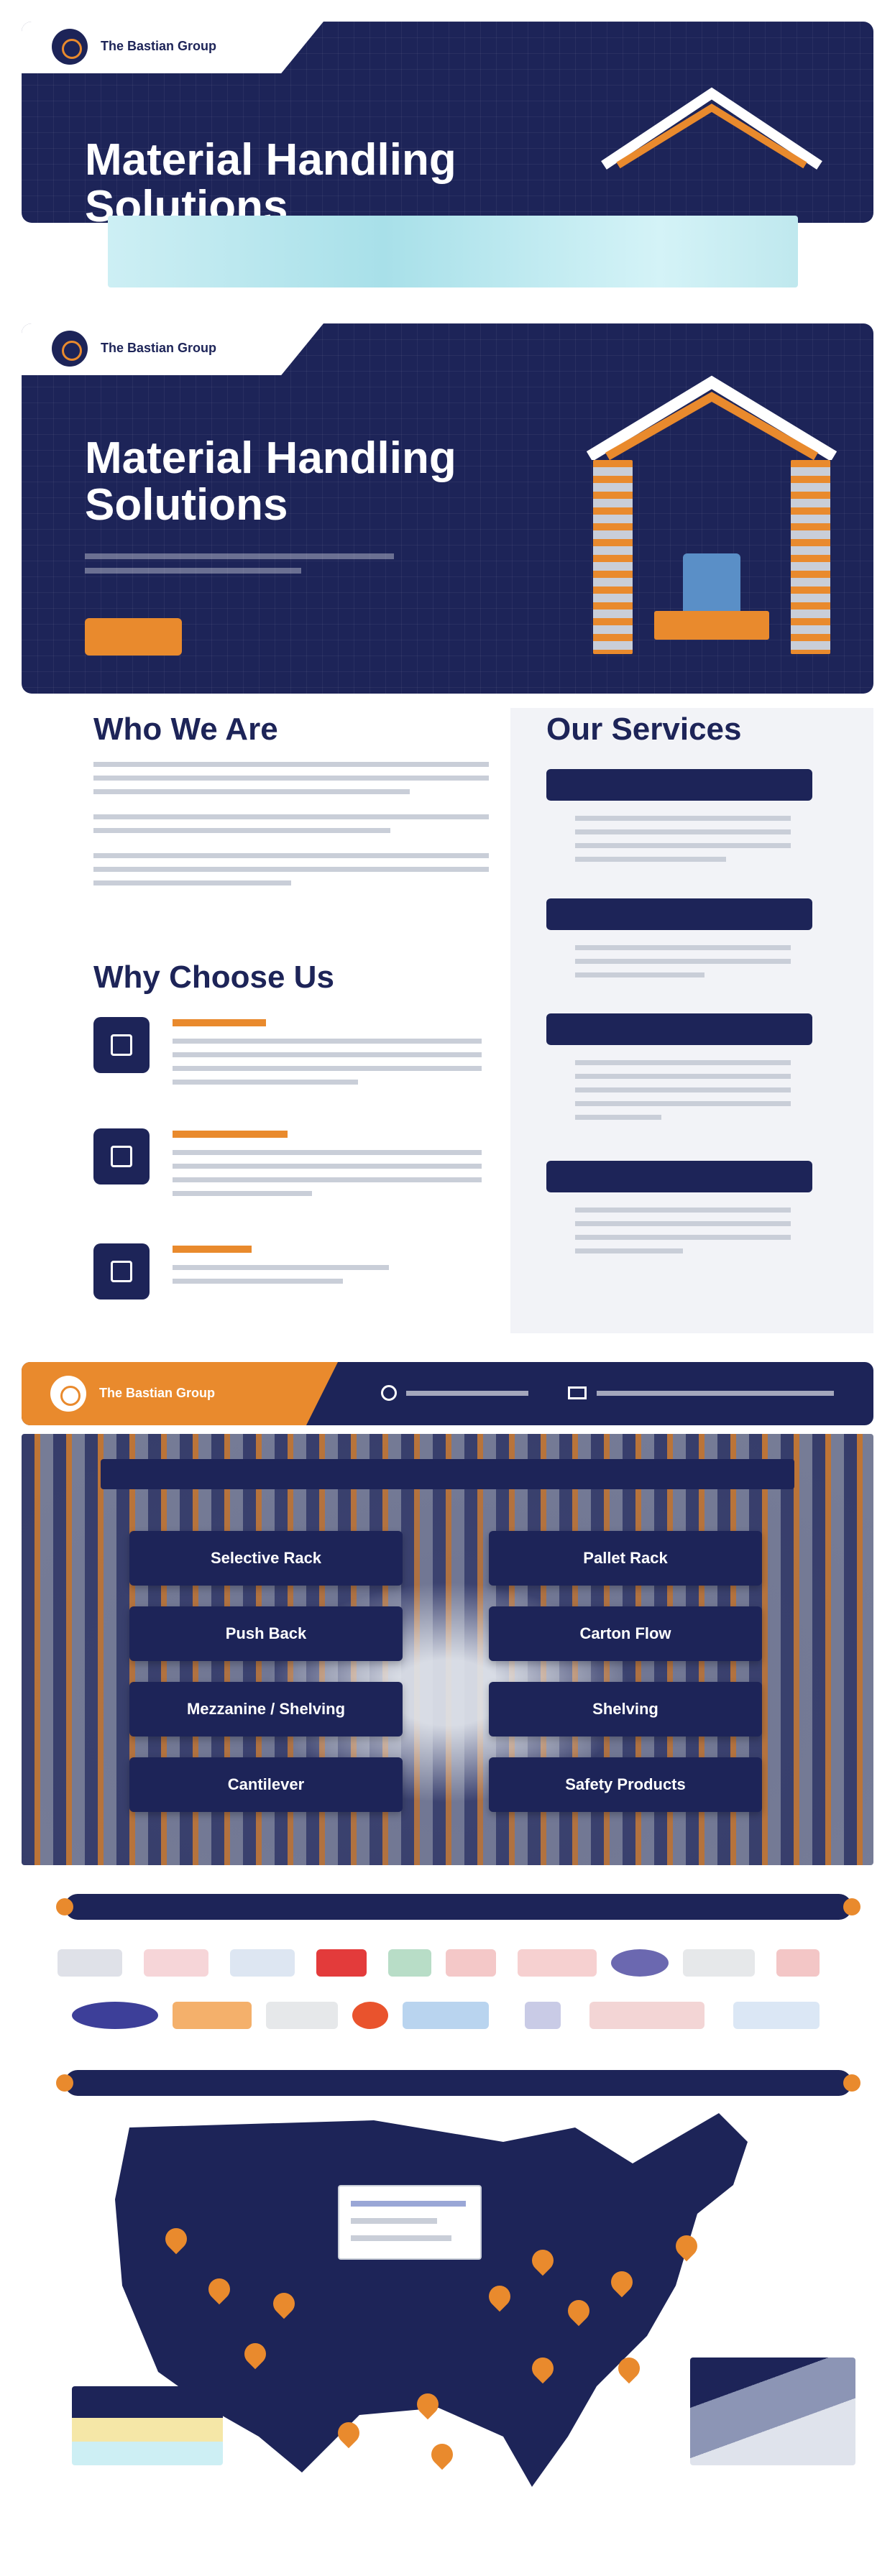 The image size is (895, 2576). Describe the element at coordinates (147, 2425) in the screenshot. I see `facility-photo-left` at that location.